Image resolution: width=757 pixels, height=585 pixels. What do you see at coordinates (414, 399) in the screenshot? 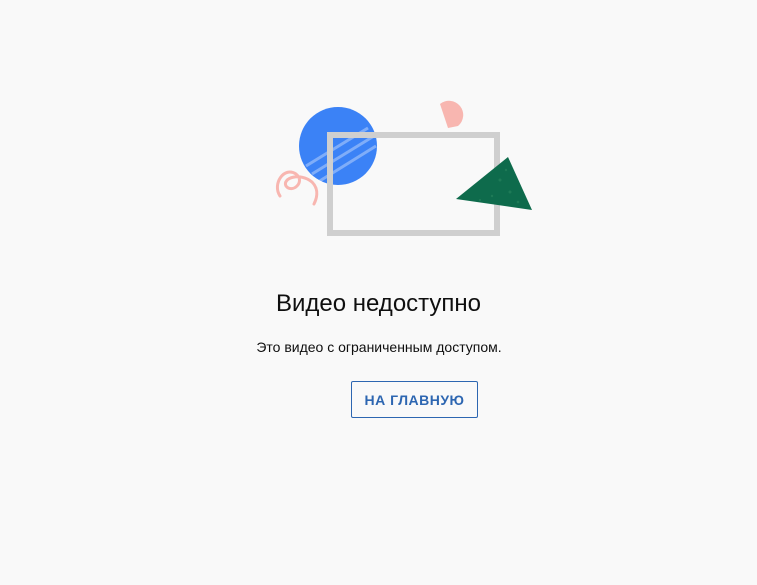
I see `home-button: НА ГЛАВНУЮ` at bounding box center [414, 399].